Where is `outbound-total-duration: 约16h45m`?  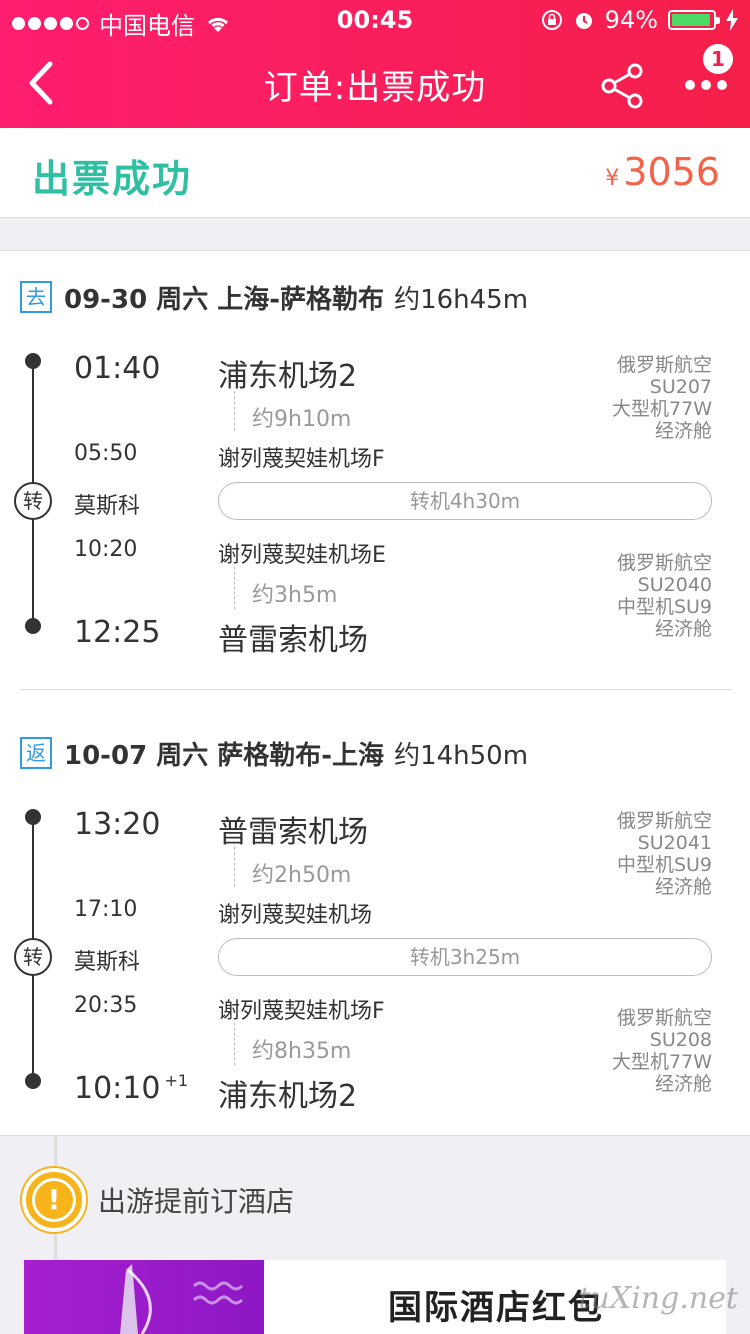
outbound-total-duration: 约16h45m is located at coordinates (461, 299).